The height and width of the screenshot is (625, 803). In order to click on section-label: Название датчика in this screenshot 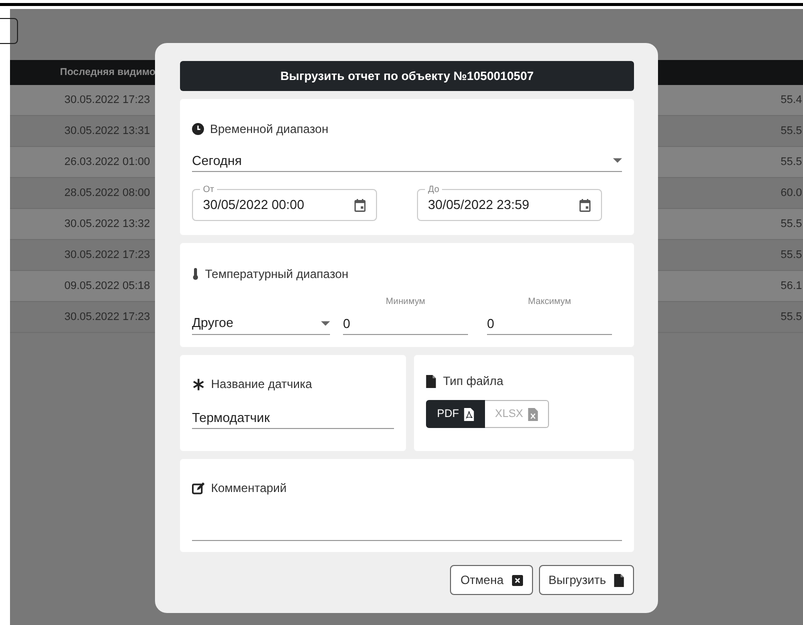, I will do `click(261, 384)`.